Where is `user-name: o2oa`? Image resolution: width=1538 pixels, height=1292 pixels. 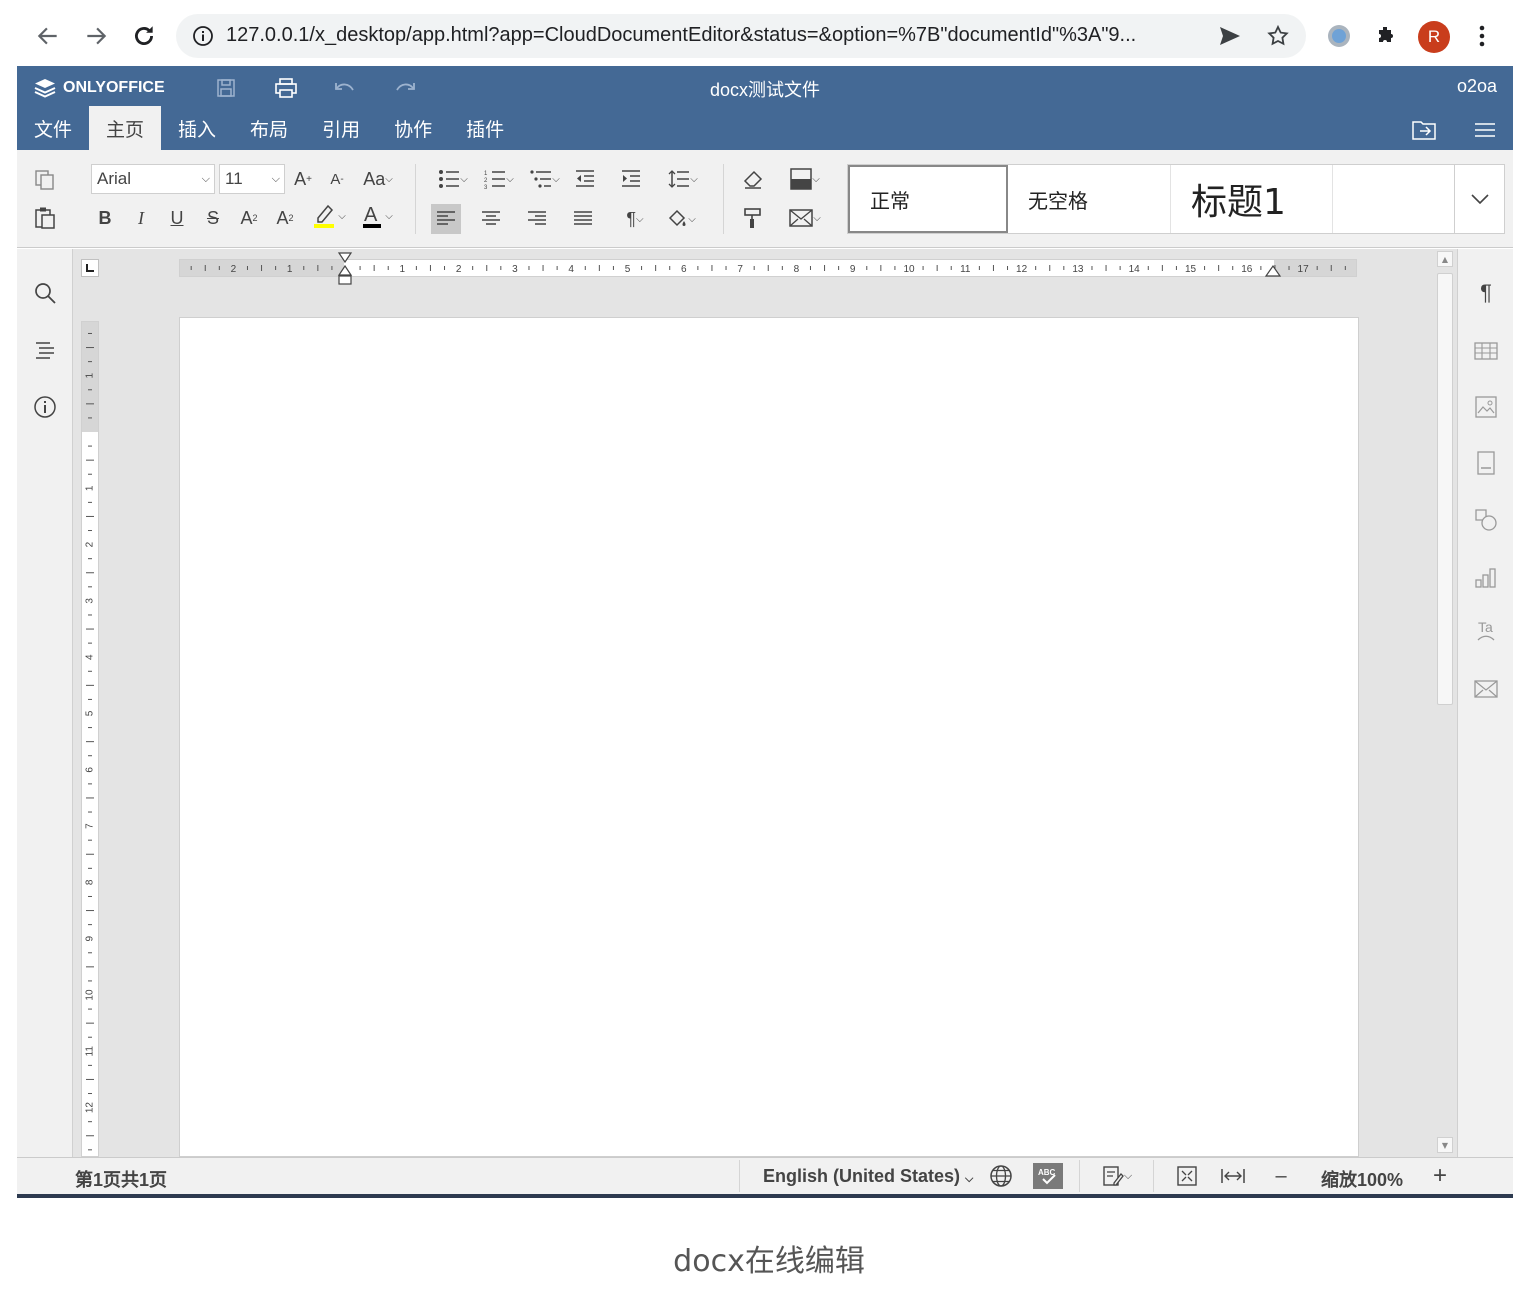
user-name: o2oa is located at coordinates (1477, 86).